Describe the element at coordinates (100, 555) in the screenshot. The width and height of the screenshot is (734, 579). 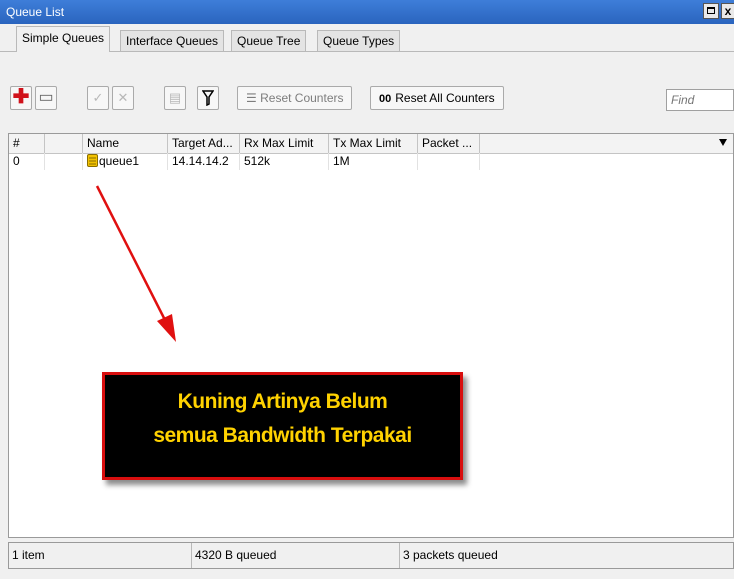
I see `status-item-count: 1 item` at that location.